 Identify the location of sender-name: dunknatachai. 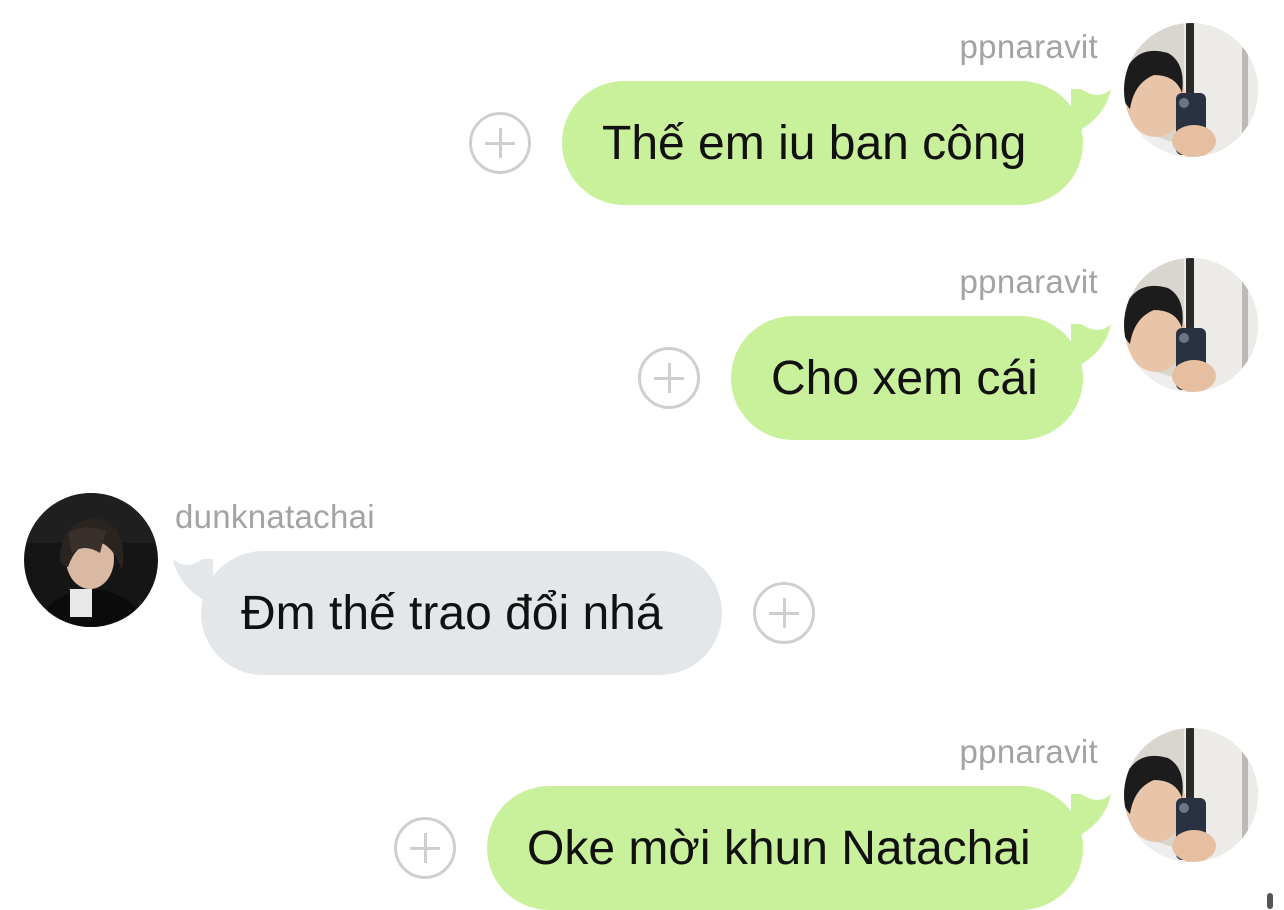
(275, 516).